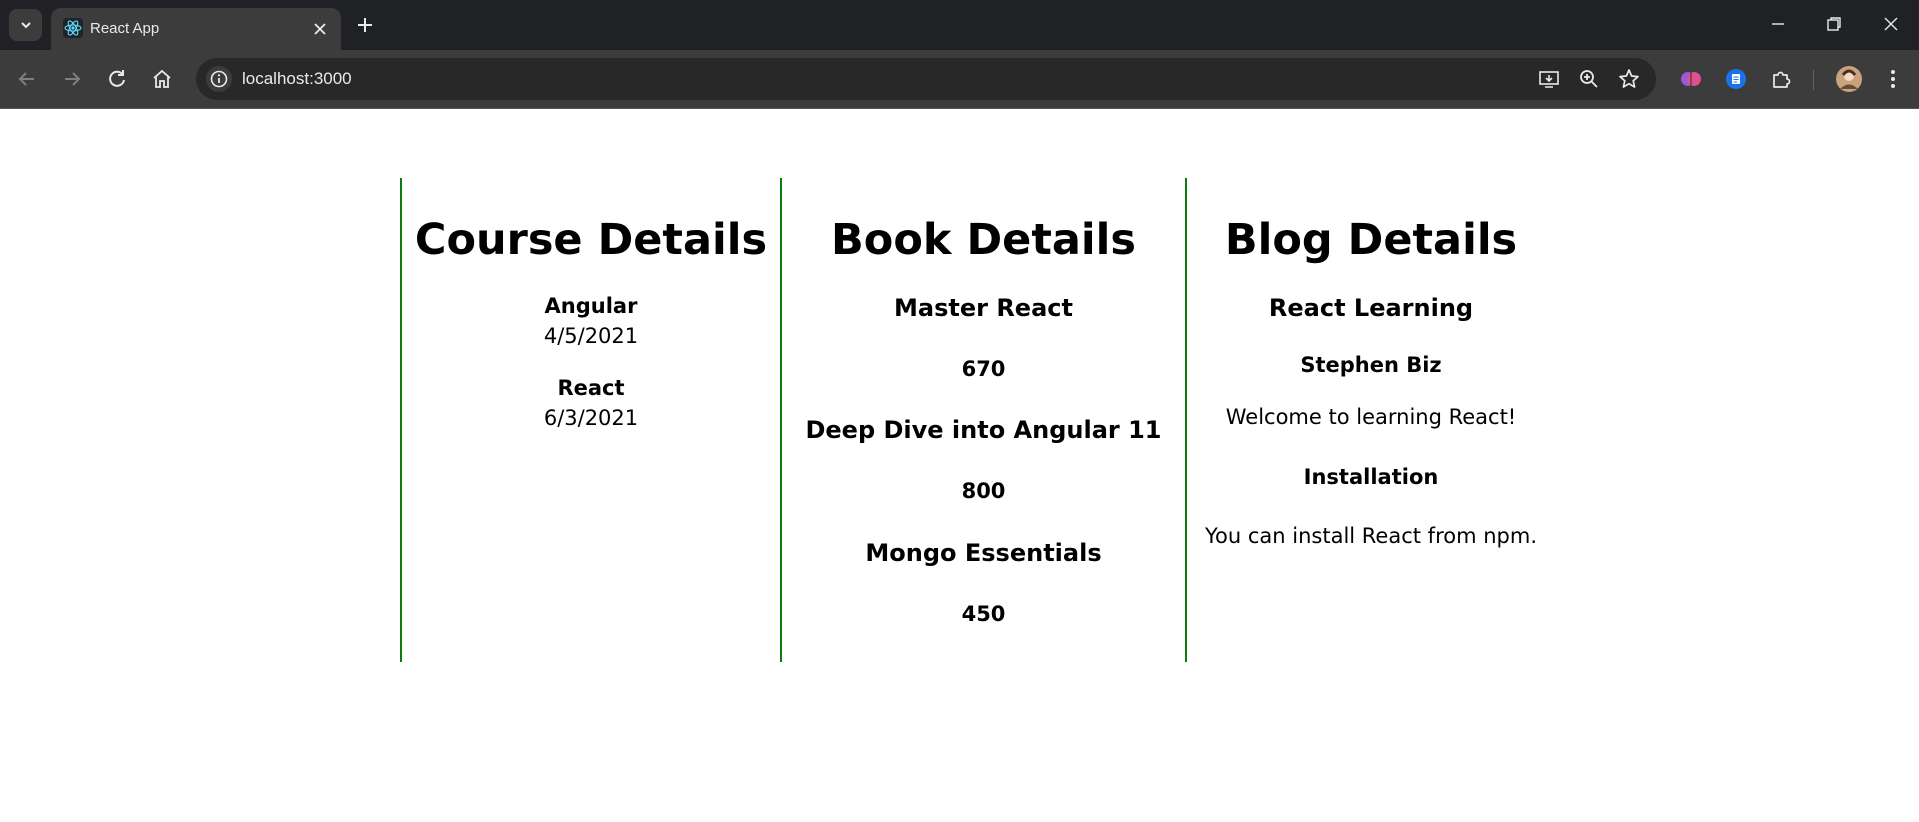 Image resolution: width=1919 pixels, height=822 pixels. I want to click on book-price: 800, so click(983, 491).